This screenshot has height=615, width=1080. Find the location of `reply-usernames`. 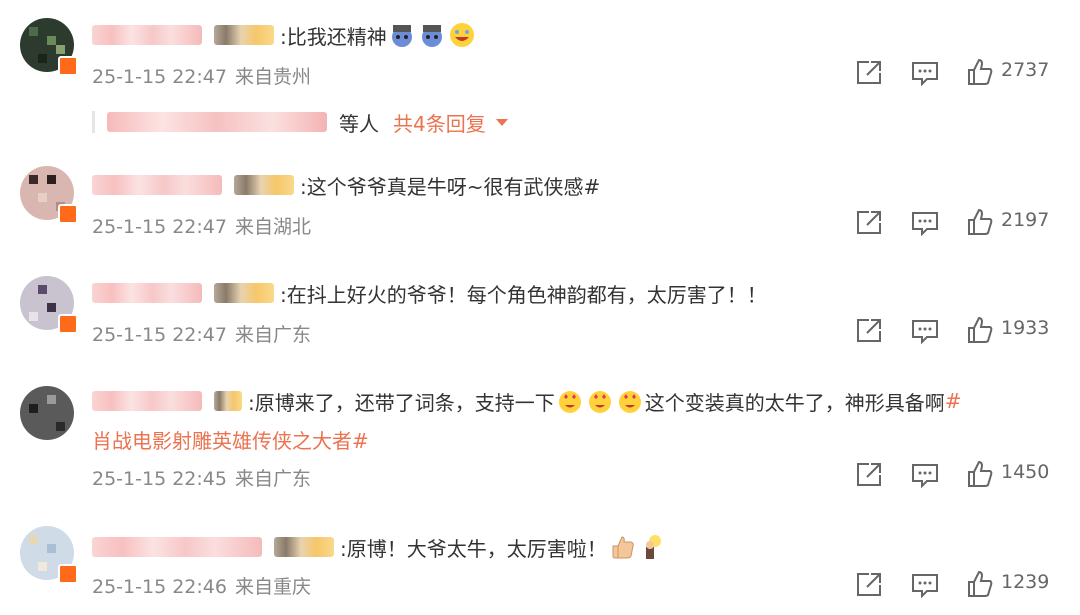

reply-usernames is located at coordinates (217, 122).